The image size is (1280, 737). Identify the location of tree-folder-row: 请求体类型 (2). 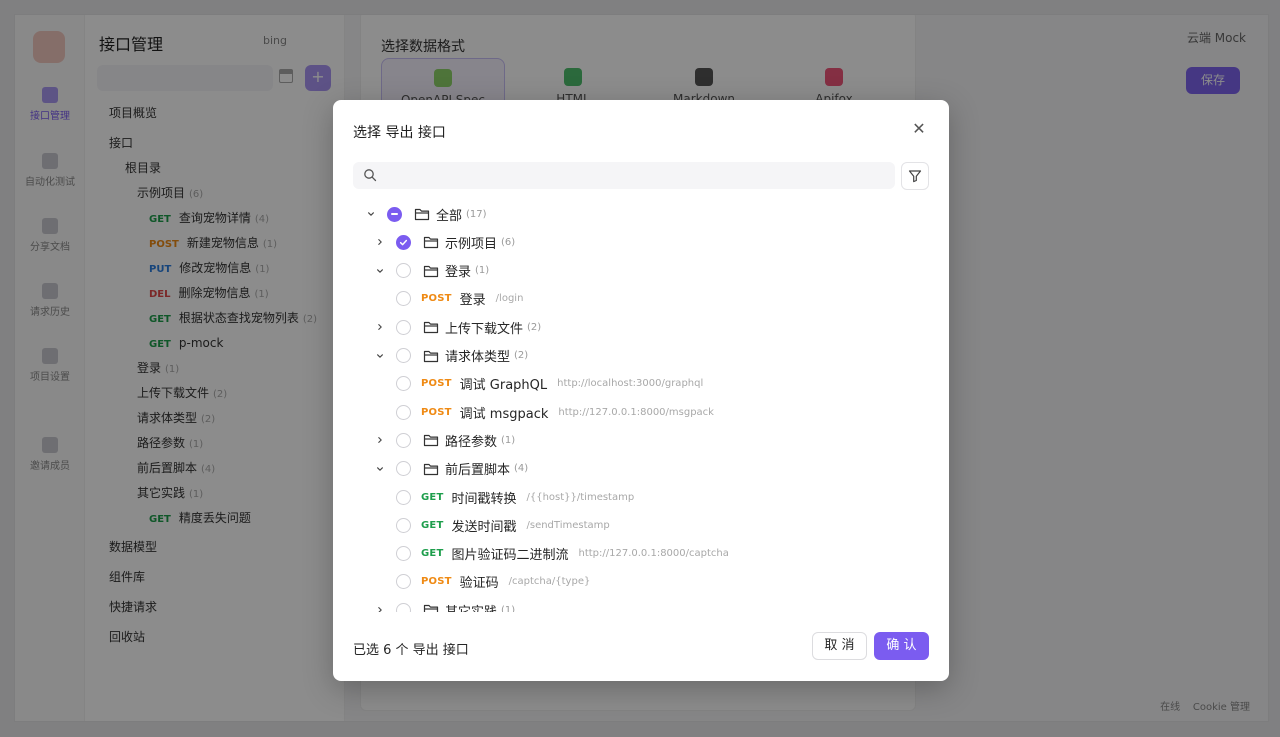
(440, 356).